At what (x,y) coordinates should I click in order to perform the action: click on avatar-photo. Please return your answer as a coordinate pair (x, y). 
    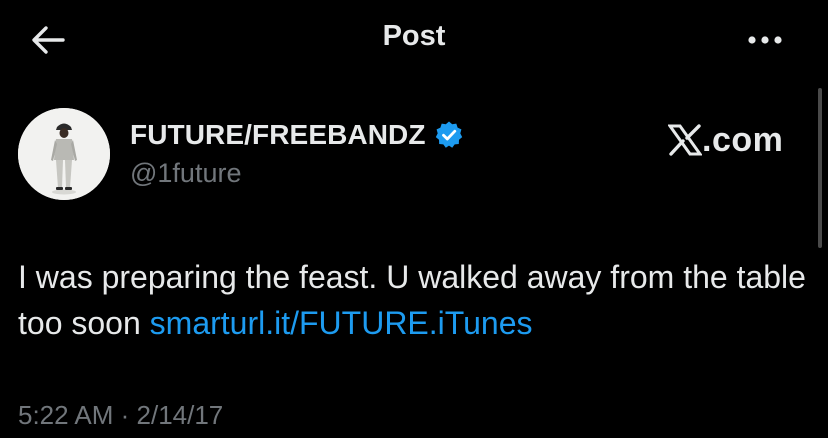
    Looking at the image, I should click on (64, 154).